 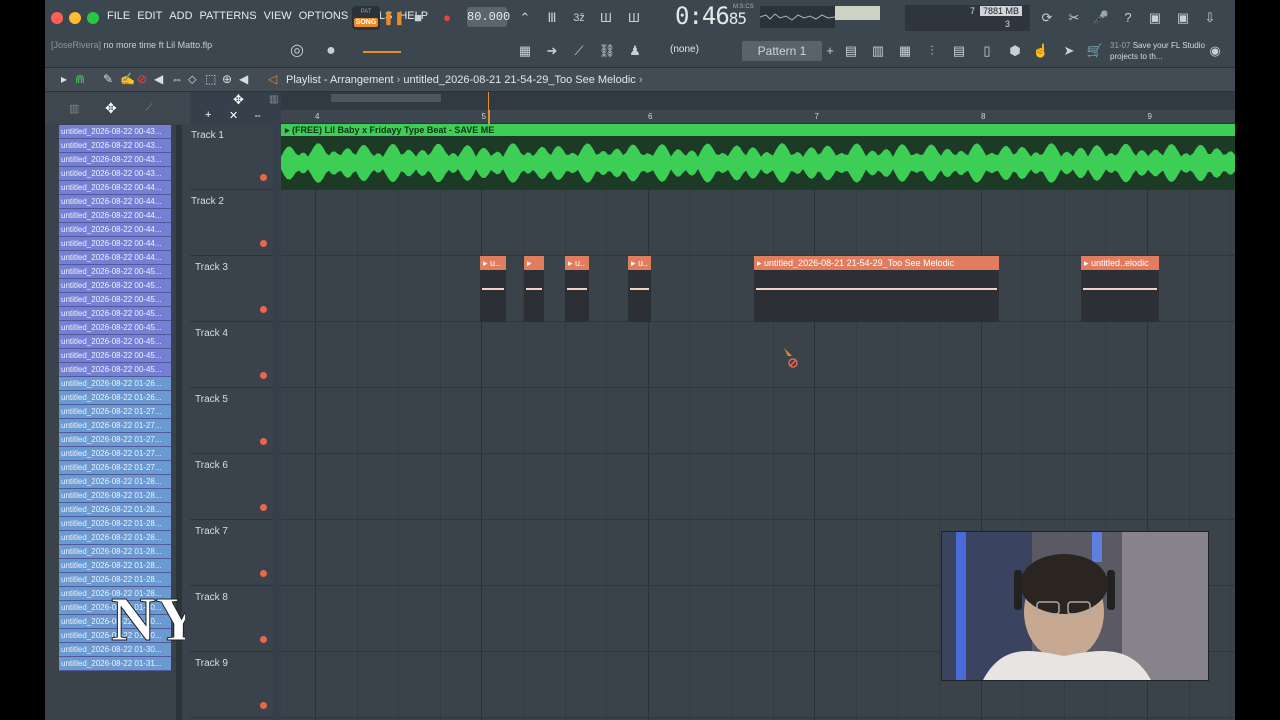 What do you see at coordinates (231, 685) in the screenshot?
I see `track-header: Track 9` at bounding box center [231, 685].